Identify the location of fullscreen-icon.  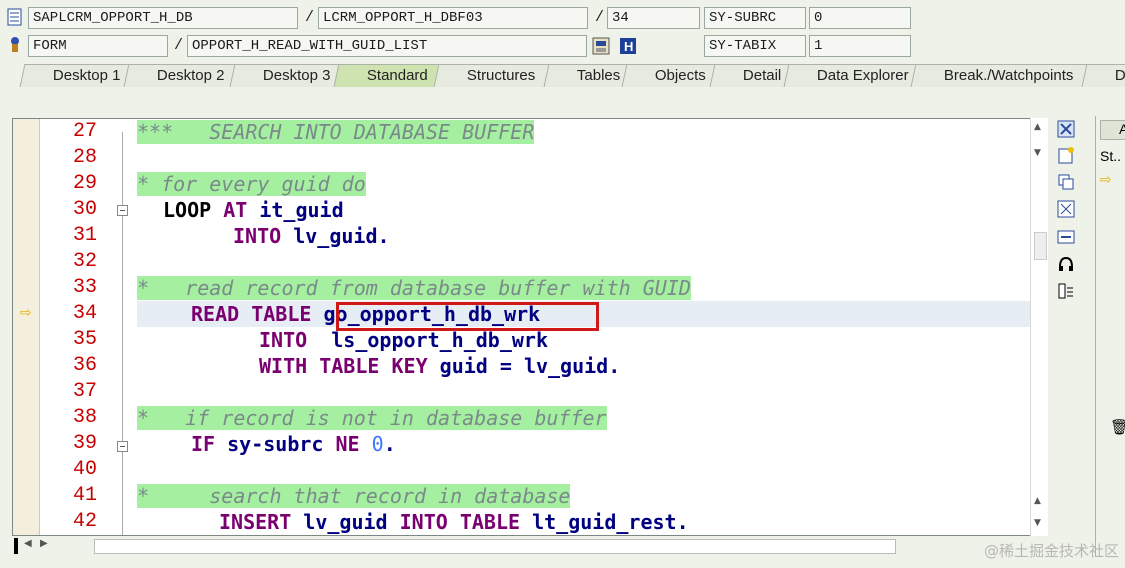
(1066, 210).